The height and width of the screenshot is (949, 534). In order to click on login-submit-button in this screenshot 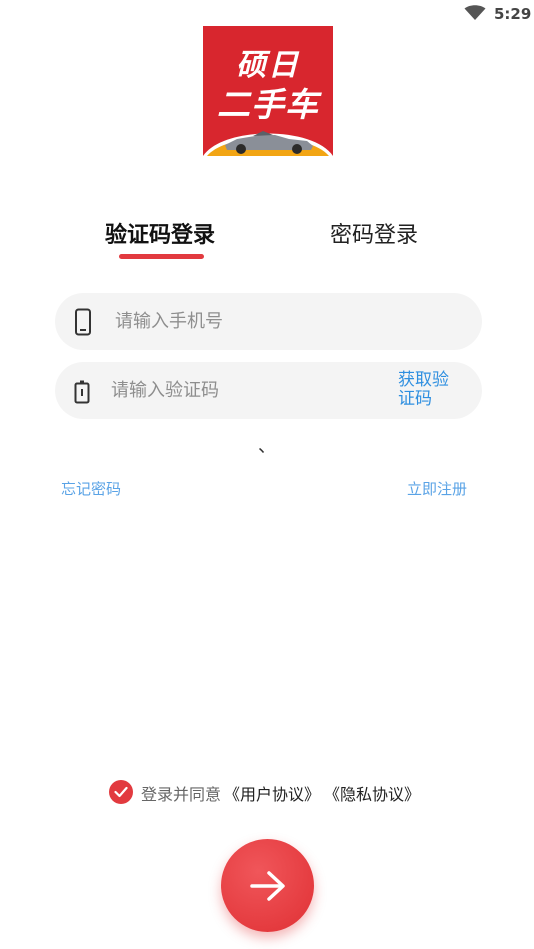, I will do `click(267, 885)`.